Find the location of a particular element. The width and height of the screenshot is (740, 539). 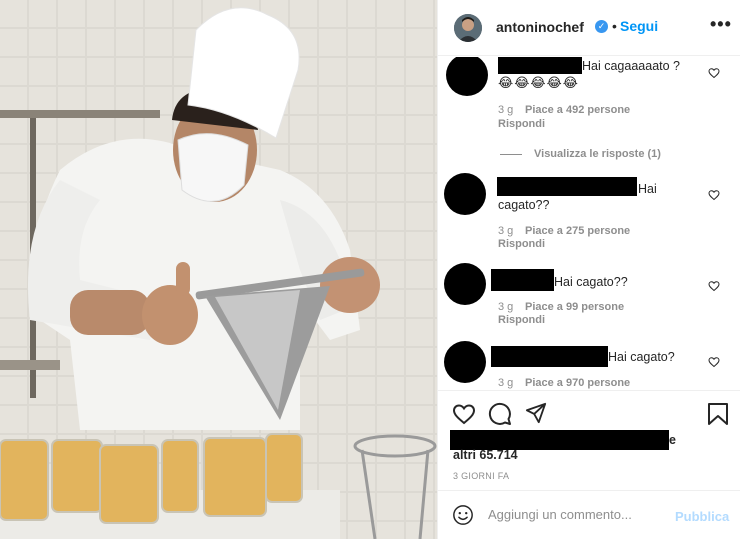

post-timestamp: 3 GIORNI FA is located at coordinates (481, 476).